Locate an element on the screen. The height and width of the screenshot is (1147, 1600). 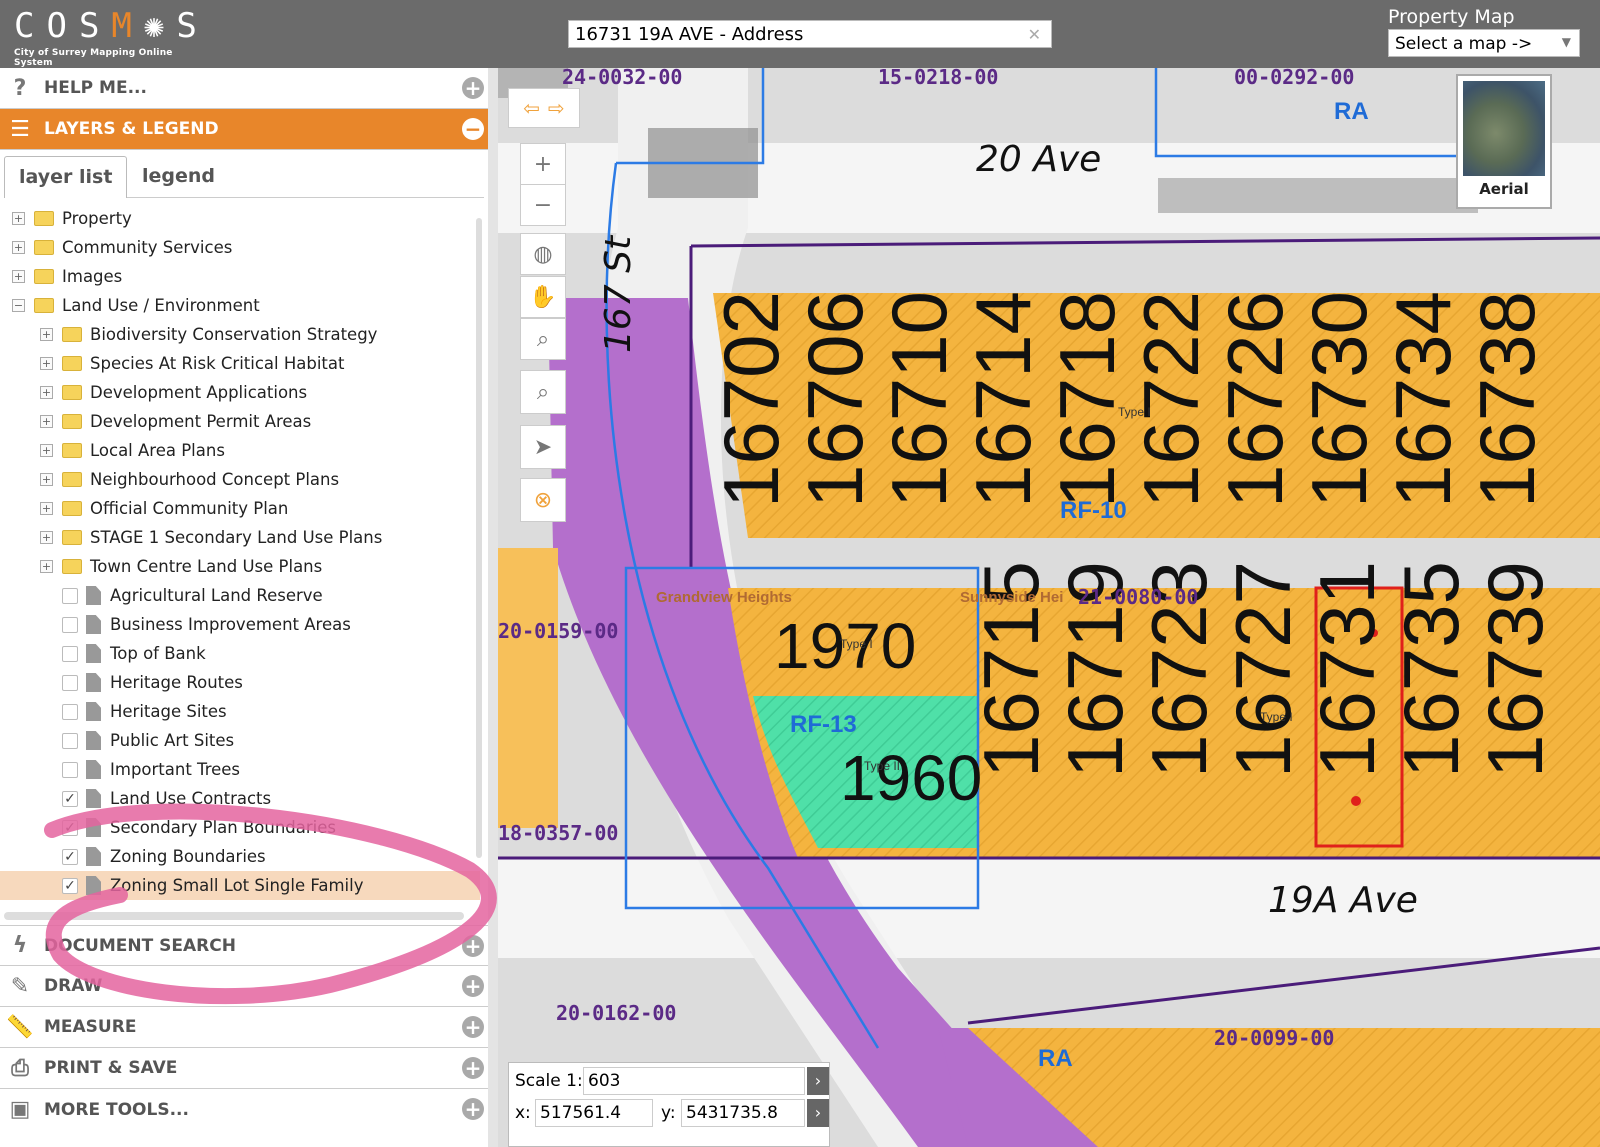
clear-icon: ✕ is located at coordinates (1034, 35).